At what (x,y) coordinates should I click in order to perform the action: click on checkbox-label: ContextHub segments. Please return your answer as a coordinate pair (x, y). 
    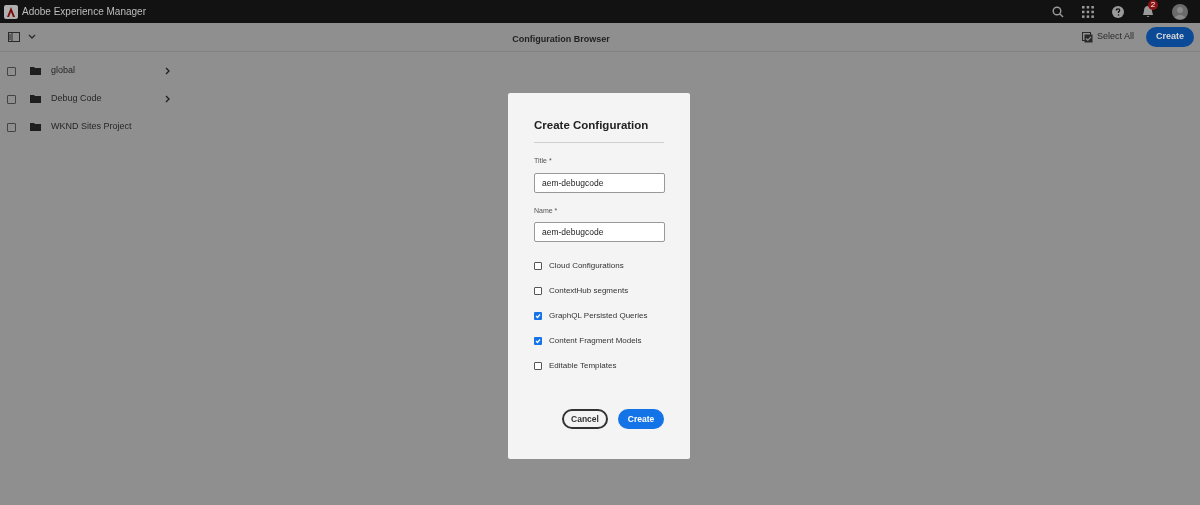
    Looking at the image, I should click on (589, 291).